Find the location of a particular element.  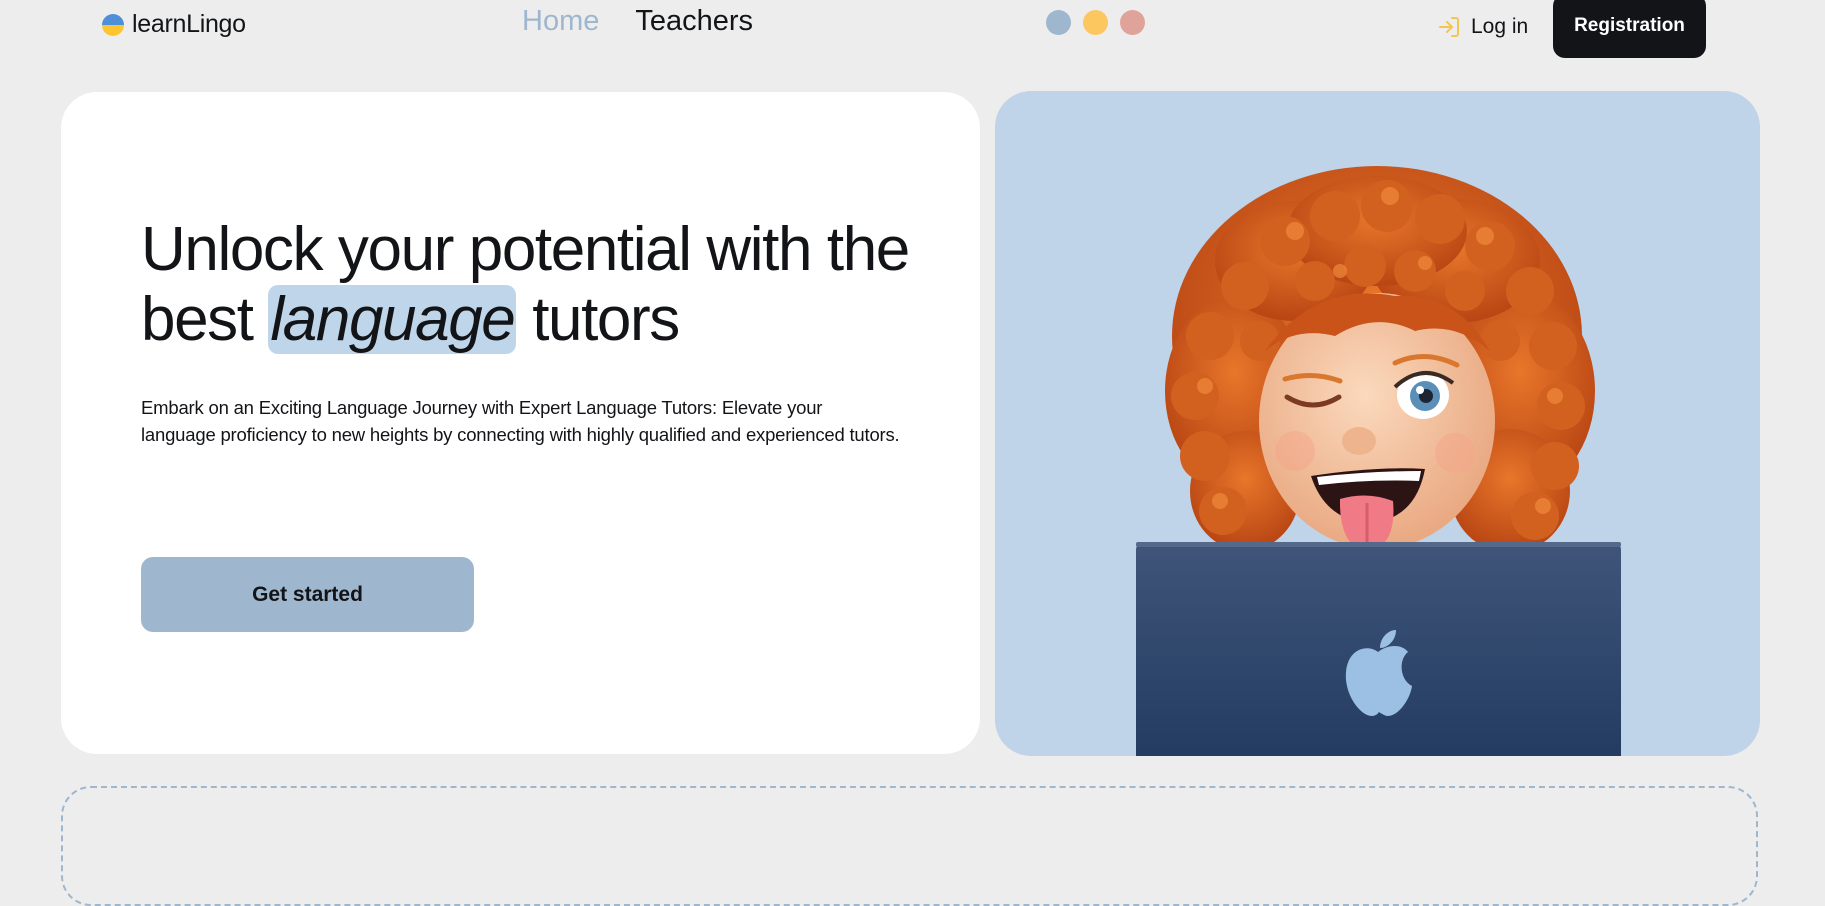

logo: learnLingo is located at coordinates (174, 24).